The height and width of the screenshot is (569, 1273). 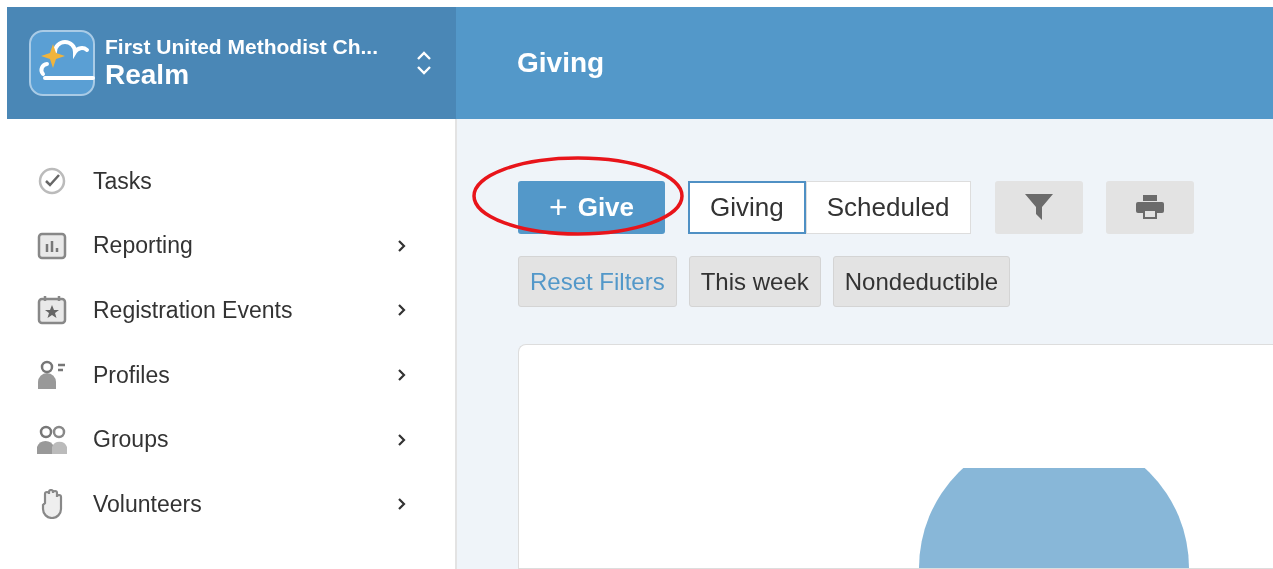 What do you see at coordinates (231, 181) in the screenshot?
I see `sidebar-item: Tasks` at bounding box center [231, 181].